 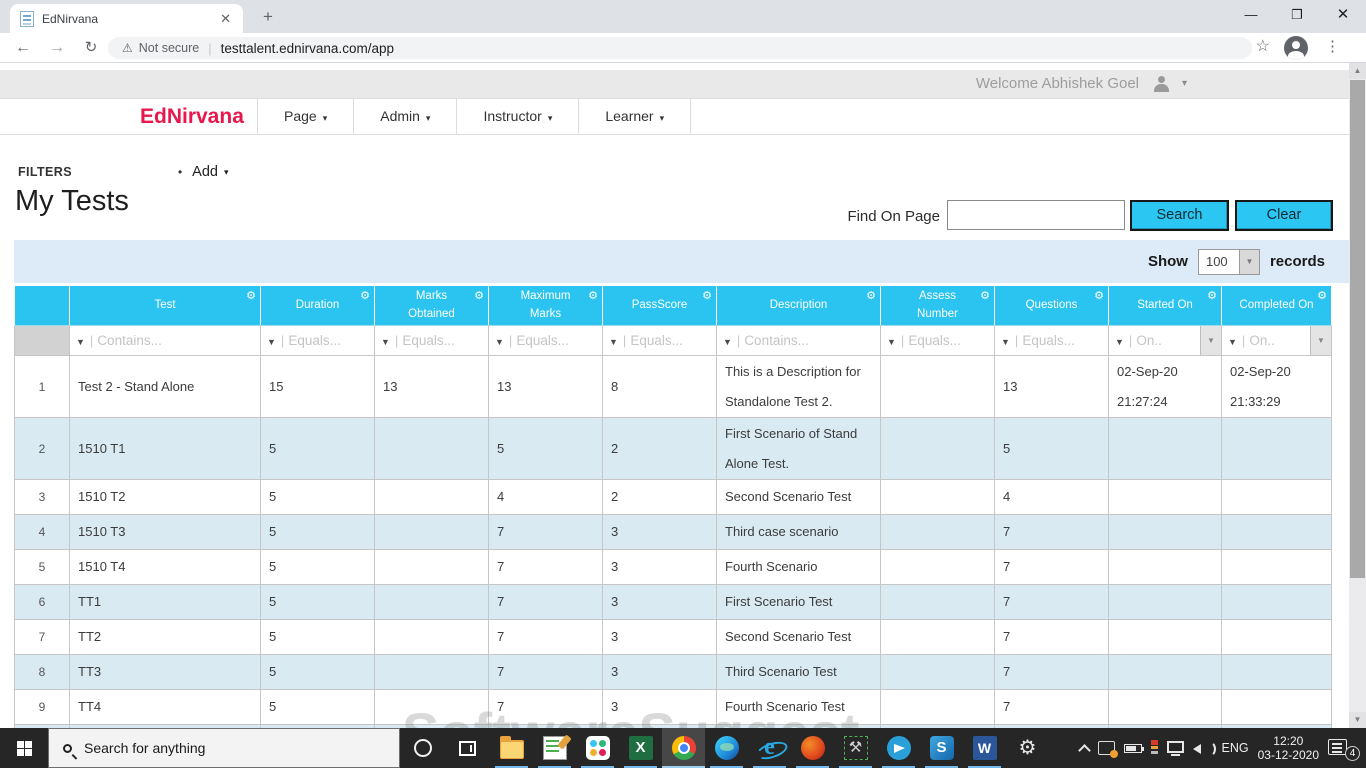 I want to click on column-header-description: Description ⚙, so click(x=798, y=305).